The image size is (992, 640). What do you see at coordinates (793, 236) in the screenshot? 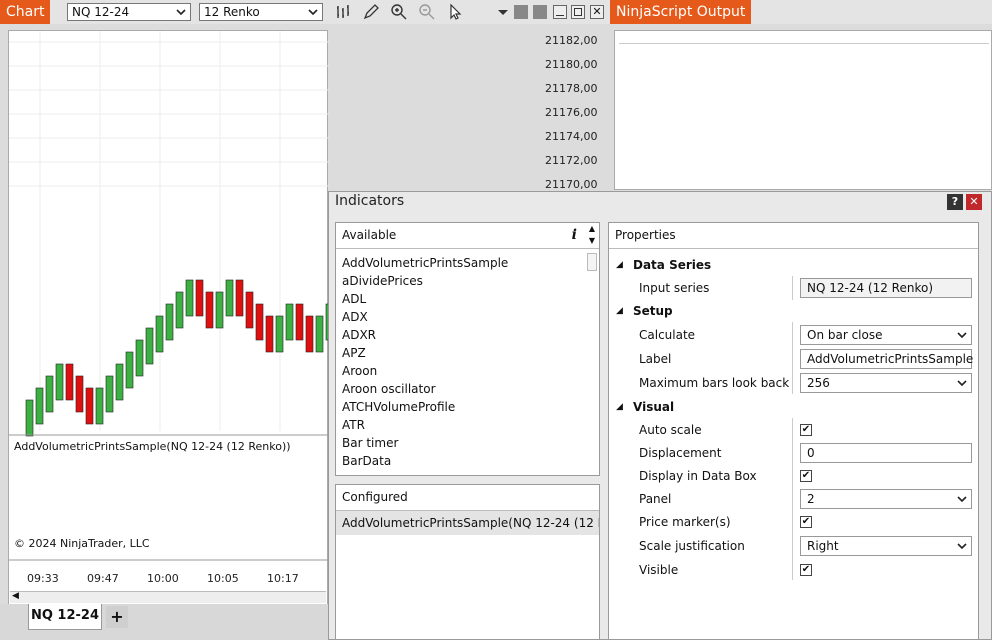
I see `properties-header: Properties` at bounding box center [793, 236].